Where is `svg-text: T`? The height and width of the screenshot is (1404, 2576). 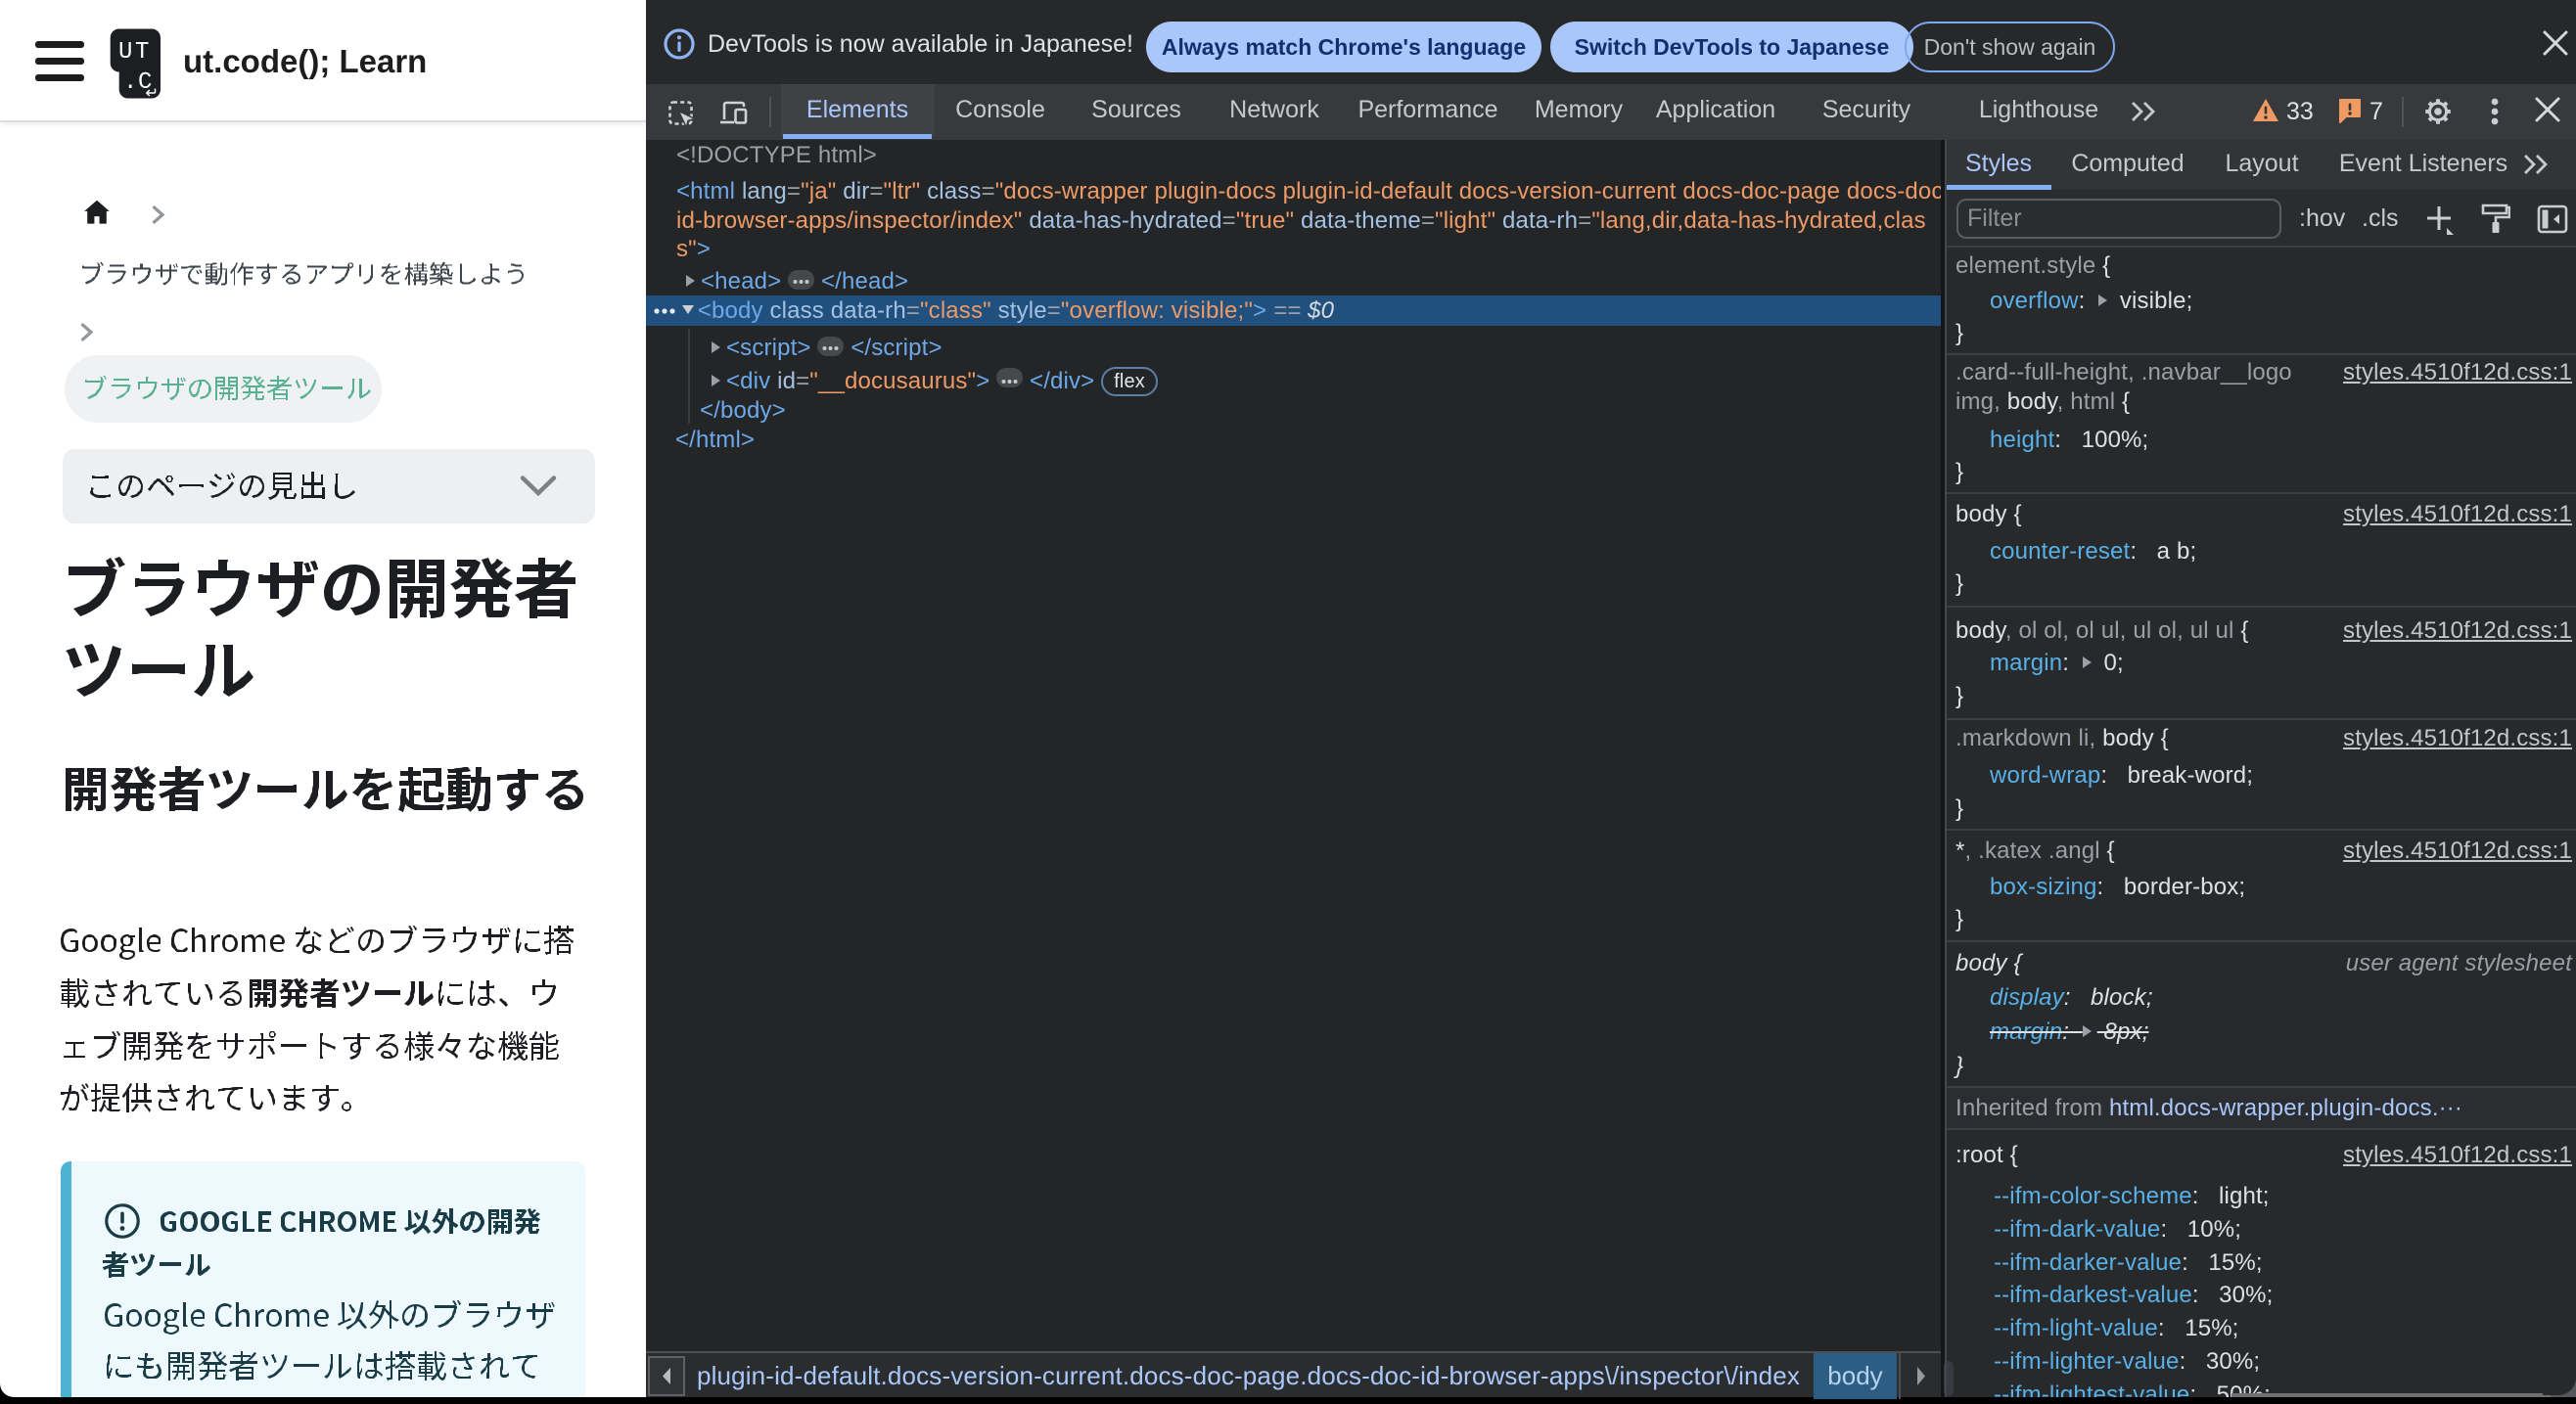 svg-text: T is located at coordinates (142, 52).